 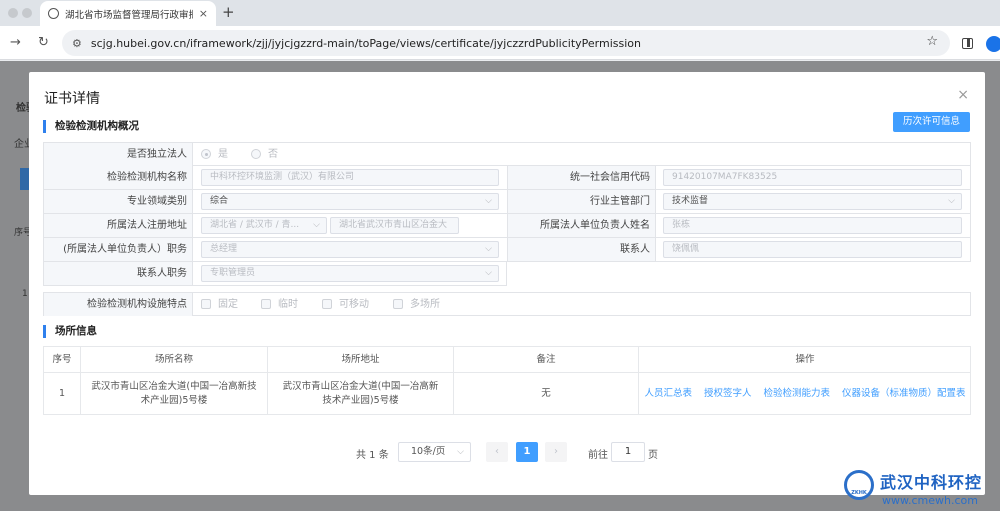 What do you see at coordinates (904, 394) in the screenshot?
I see `equipment-table-link: 仪器设备（标准物质）配置表` at bounding box center [904, 394].